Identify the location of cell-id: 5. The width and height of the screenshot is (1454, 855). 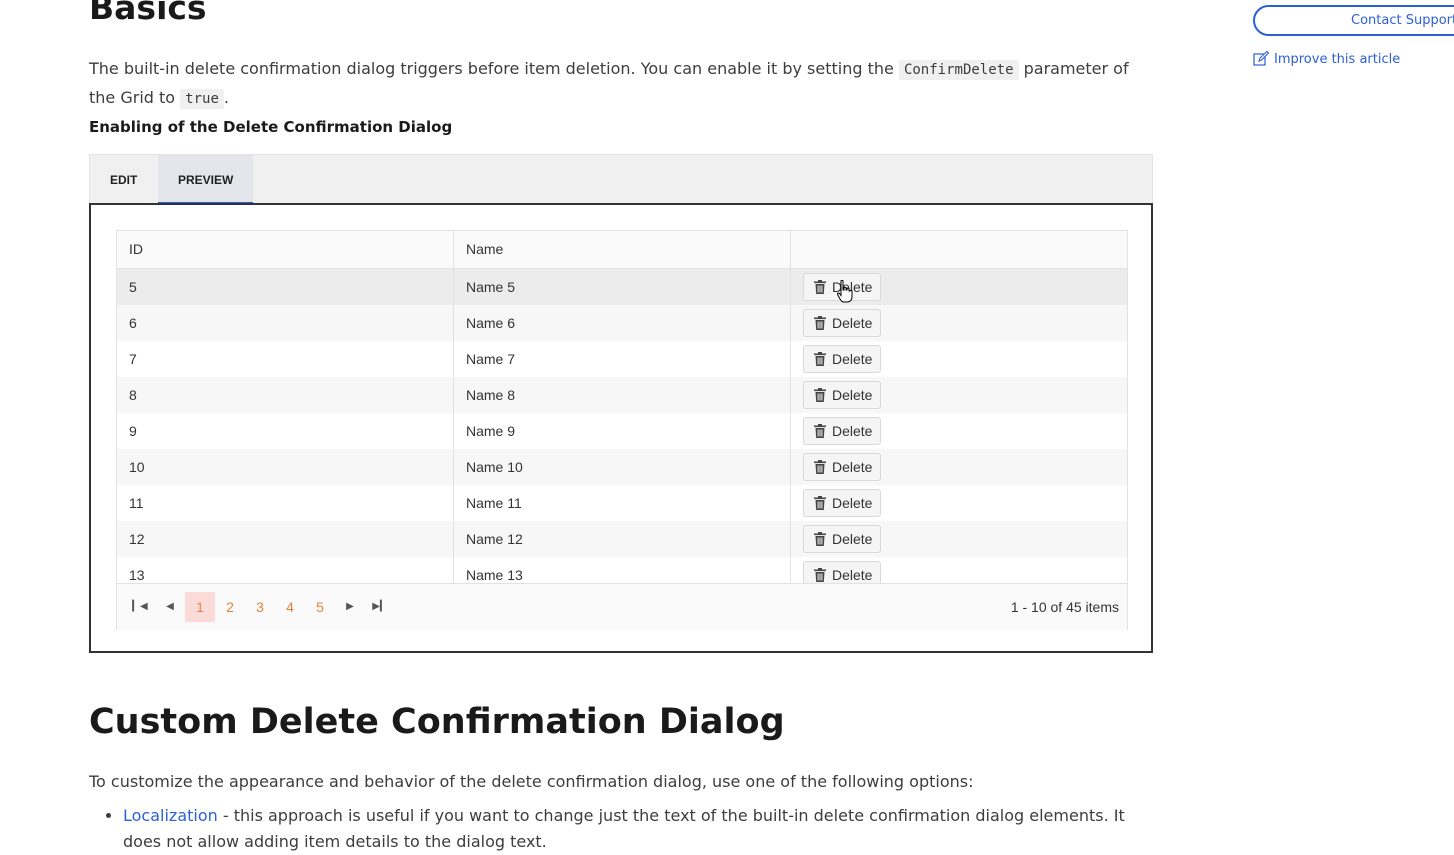
(133, 287).